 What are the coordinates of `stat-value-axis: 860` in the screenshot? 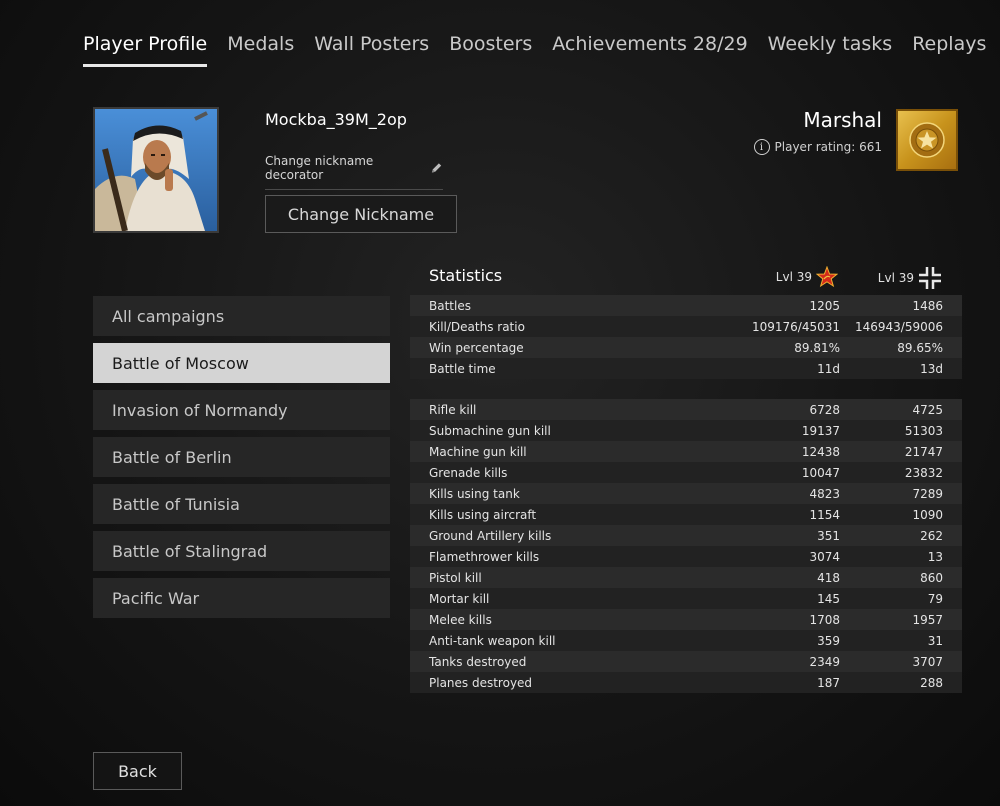 It's located at (931, 577).